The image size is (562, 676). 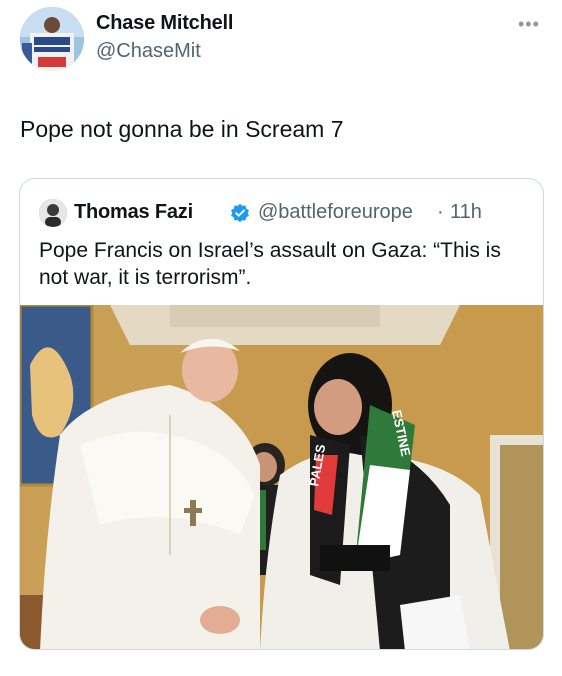 What do you see at coordinates (164, 23) in the screenshot?
I see `author-name: Chase Mitchell` at bounding box center [164, 23].